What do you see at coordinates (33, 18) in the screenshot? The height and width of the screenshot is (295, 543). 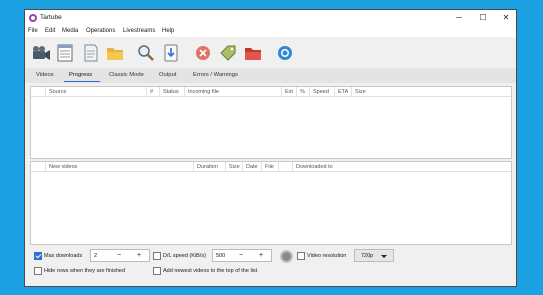 I see `app-logo-icon` at bounding box center [33, 18].